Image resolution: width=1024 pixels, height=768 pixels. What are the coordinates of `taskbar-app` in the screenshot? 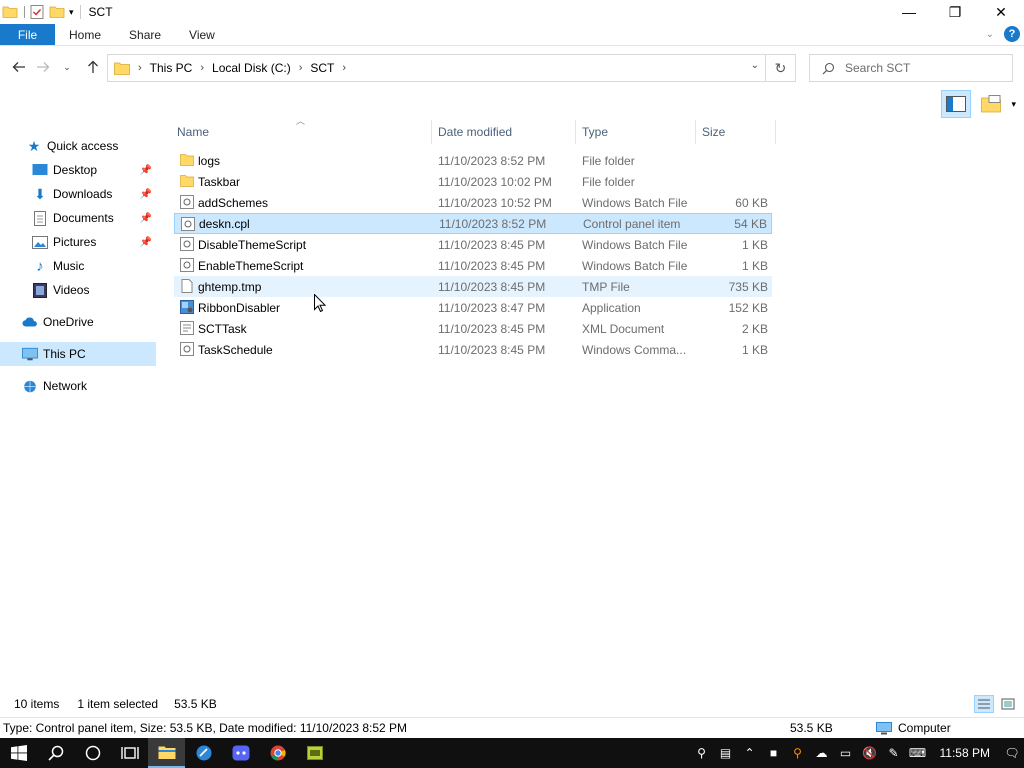 It's located at (314, 753).